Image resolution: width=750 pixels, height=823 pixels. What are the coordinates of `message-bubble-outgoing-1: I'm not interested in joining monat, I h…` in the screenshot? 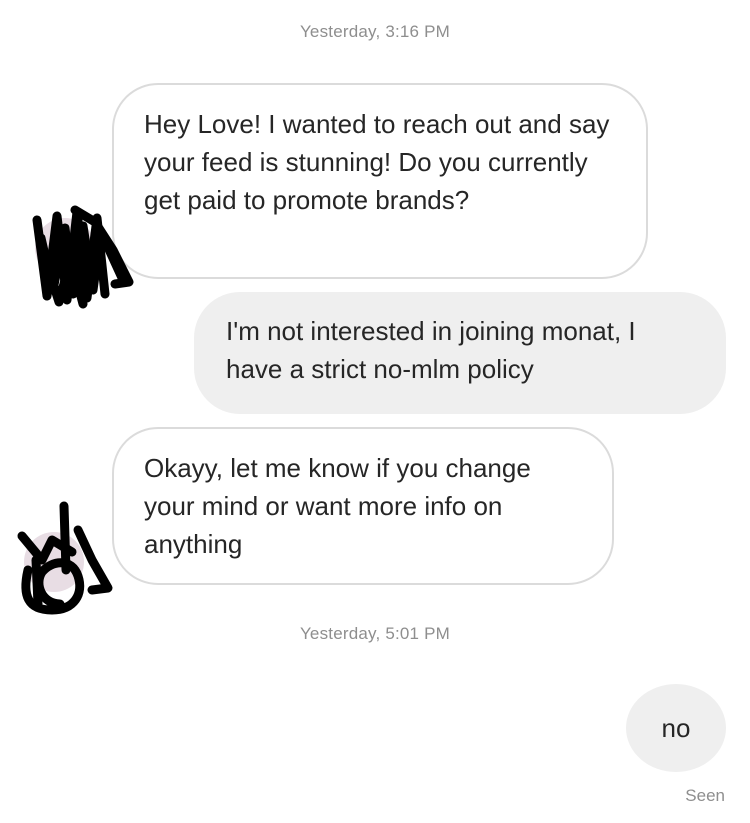 It's located at (460, 353).